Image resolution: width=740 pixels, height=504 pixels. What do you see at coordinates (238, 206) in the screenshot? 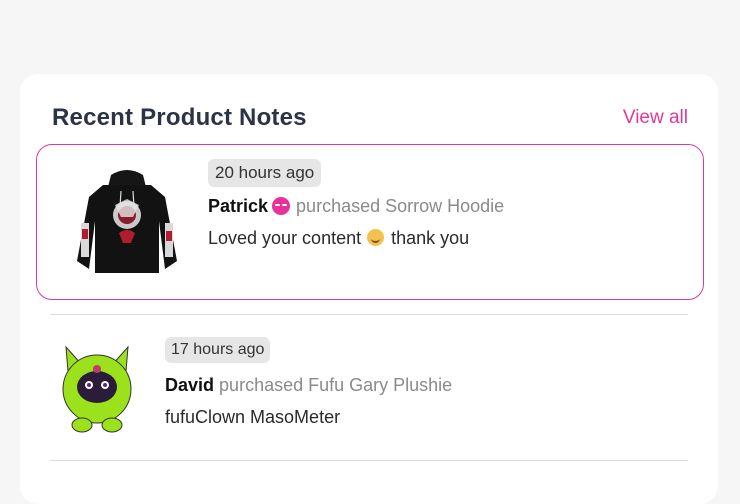
I see `customer-name: Patrick` at bounding box center [238, 206].